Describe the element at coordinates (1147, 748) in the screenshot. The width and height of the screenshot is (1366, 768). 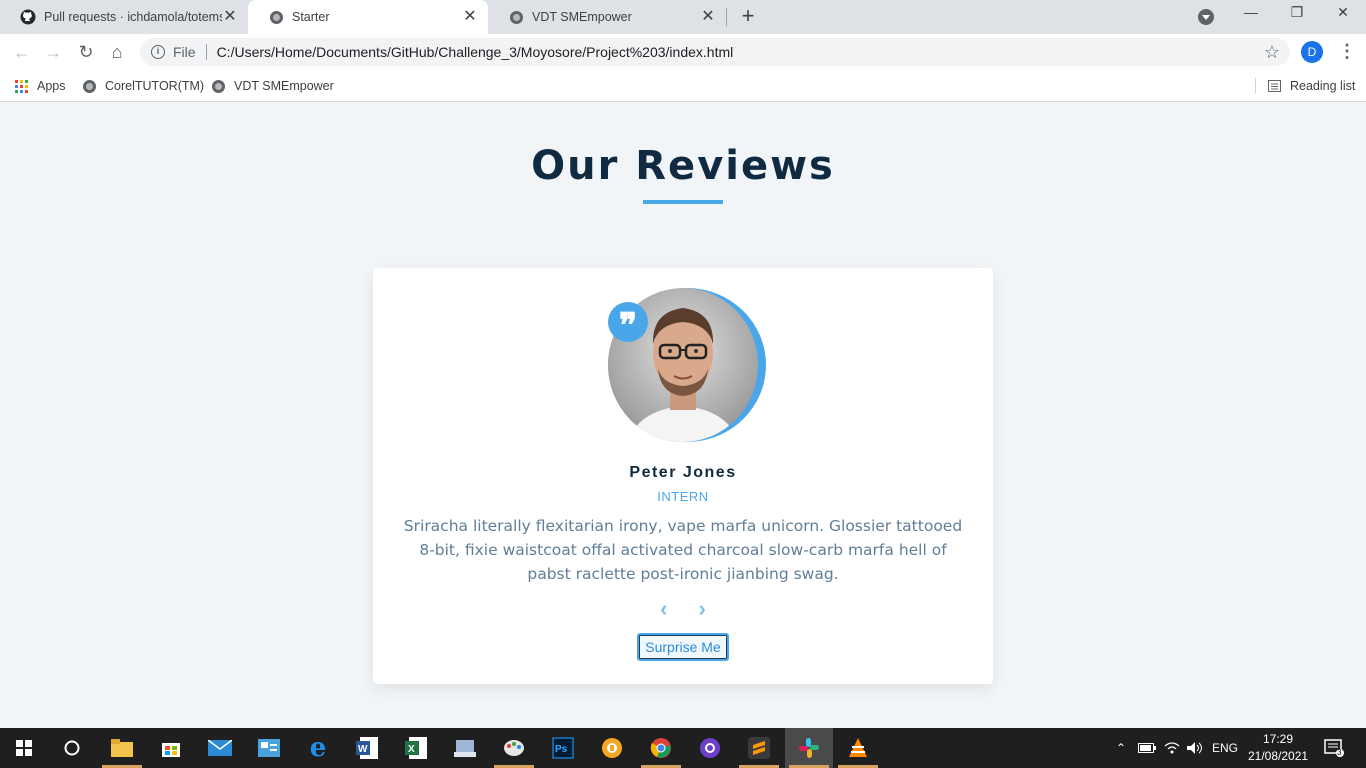
I see `battery-icon` at that location.